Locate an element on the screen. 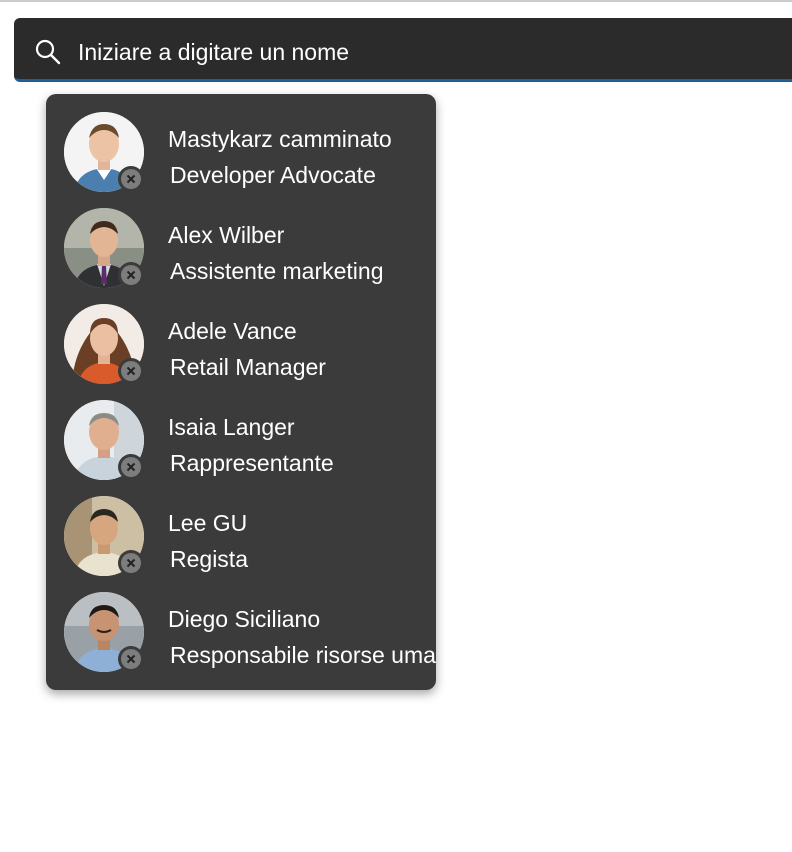  person-item-0: Mastykarz camminato Developer Advocate is located at coordinates (241, 143).